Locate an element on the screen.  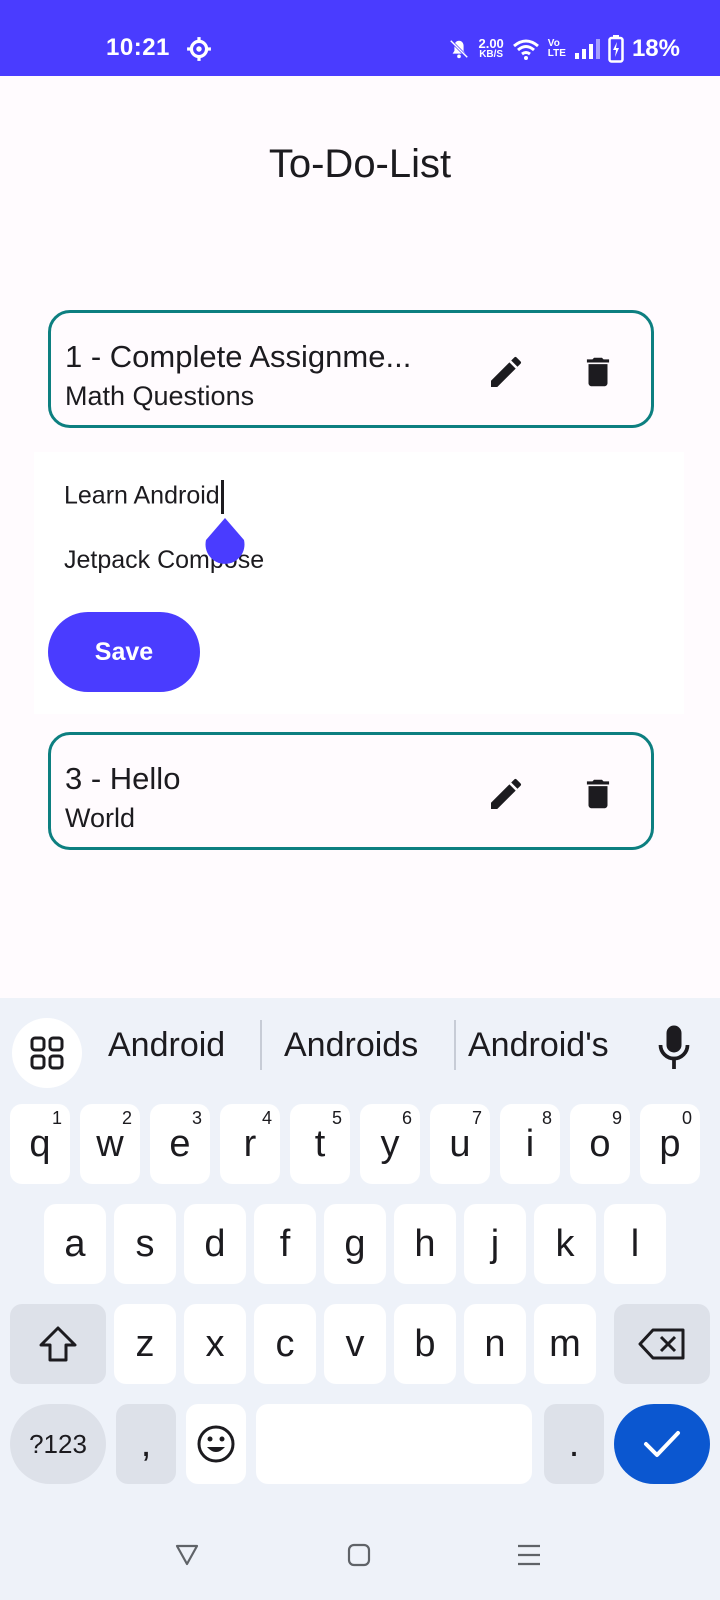
key-t: t5 is located at coordinates (320, 1144).